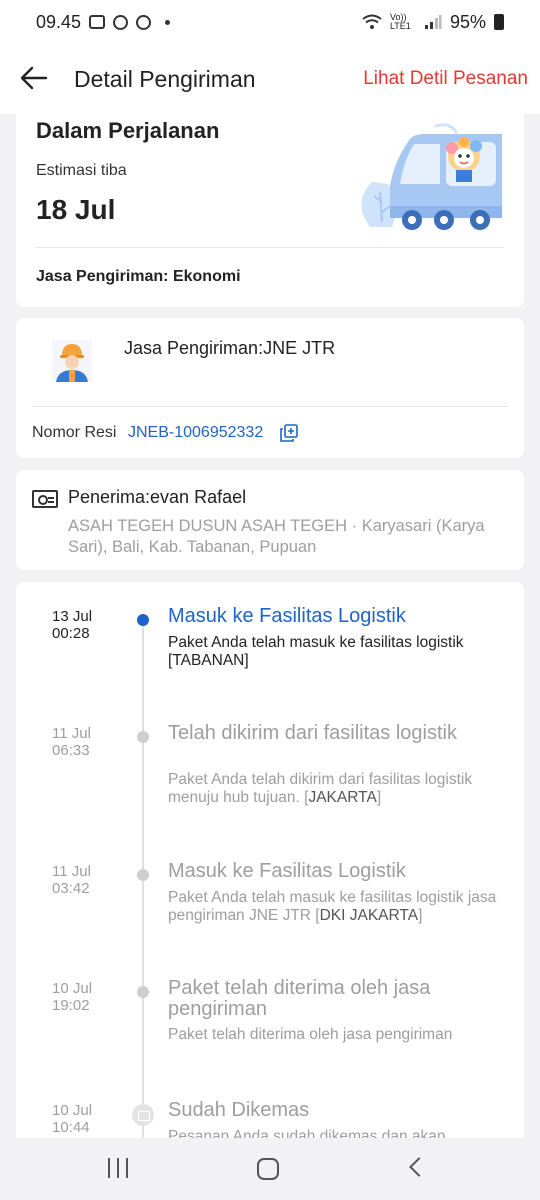  Describe the element at coordinates (71, 742) in the screenshot. I see `event-datetime: 11 Jul 06:33` at that location.